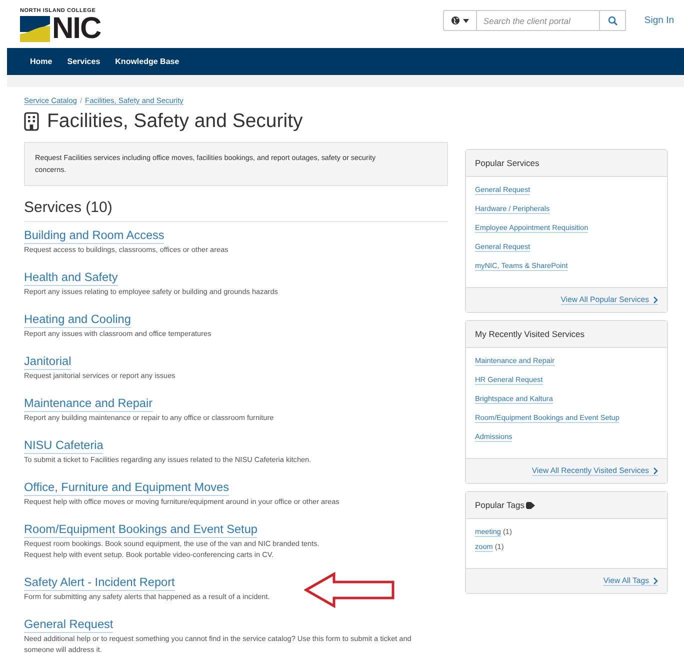  What do you see at coordinates (507, 163) in the screenshot?
I see `panel-title: Popular Services` at bounding box center [507, 163].